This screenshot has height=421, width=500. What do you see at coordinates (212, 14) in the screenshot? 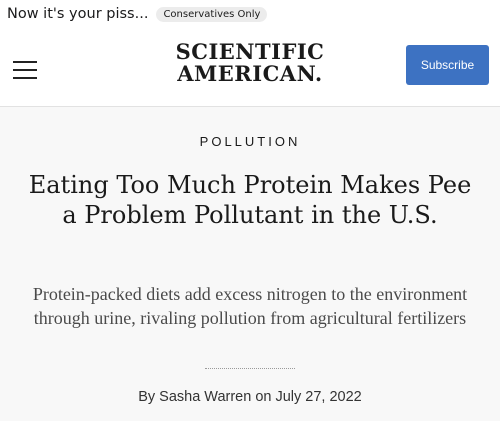
I see `post-flair: Conservatives Only` at bounding box center [212, 14].